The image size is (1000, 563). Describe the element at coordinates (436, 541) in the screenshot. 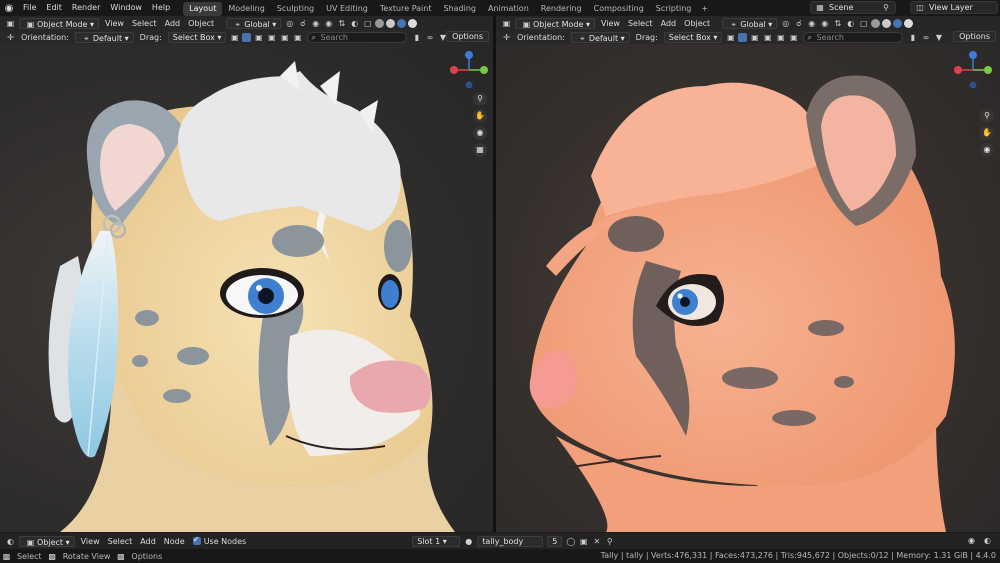

I see `slot-dropdown: Slot 1 ▾` at that location.